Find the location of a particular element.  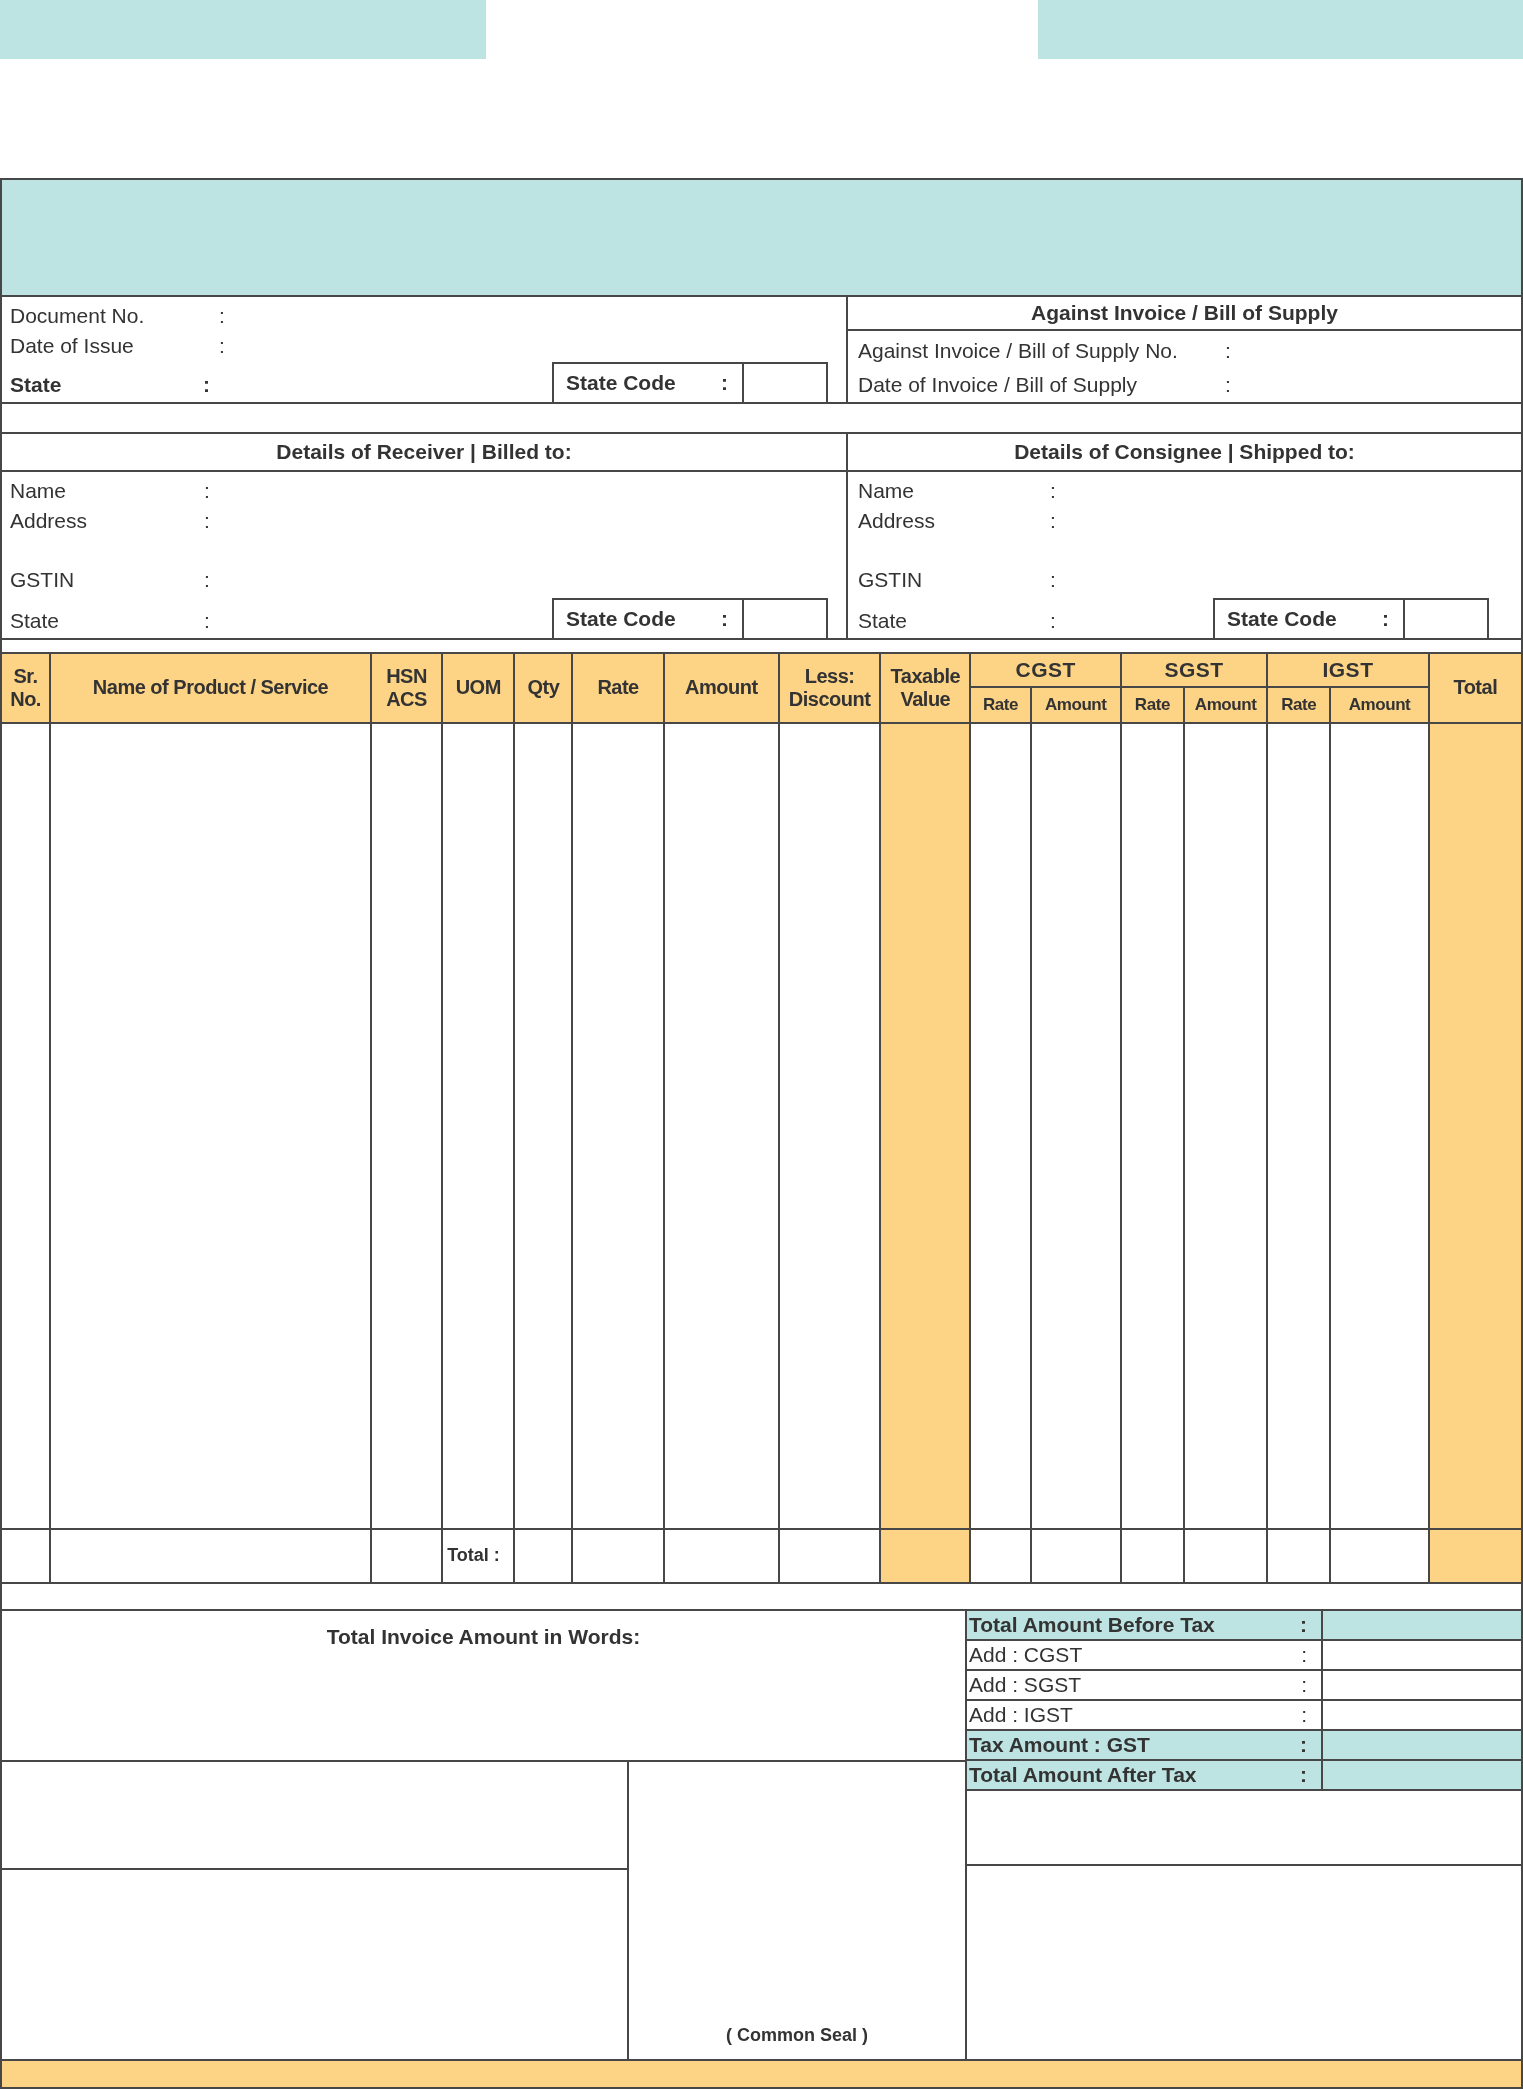

summary-label: Tax Amount : GST is located at coordinates (1059, 1744).